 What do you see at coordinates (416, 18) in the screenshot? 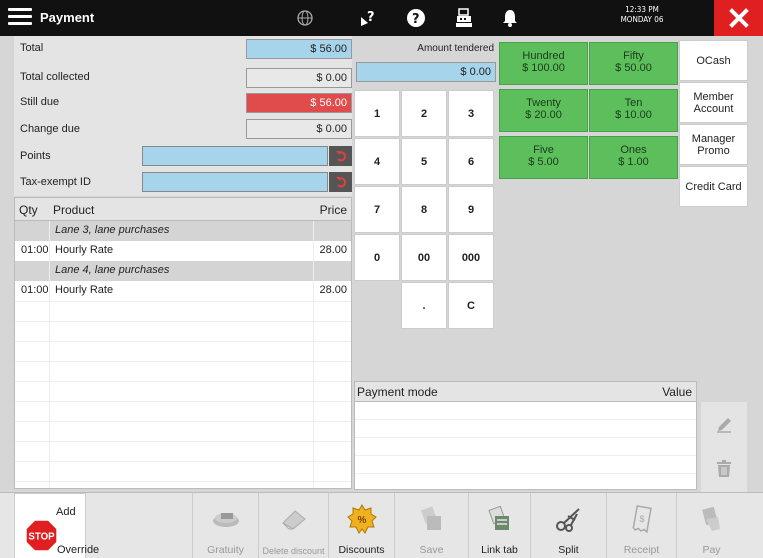
I see `help-icon: ?` at bounding box center [416, 18].